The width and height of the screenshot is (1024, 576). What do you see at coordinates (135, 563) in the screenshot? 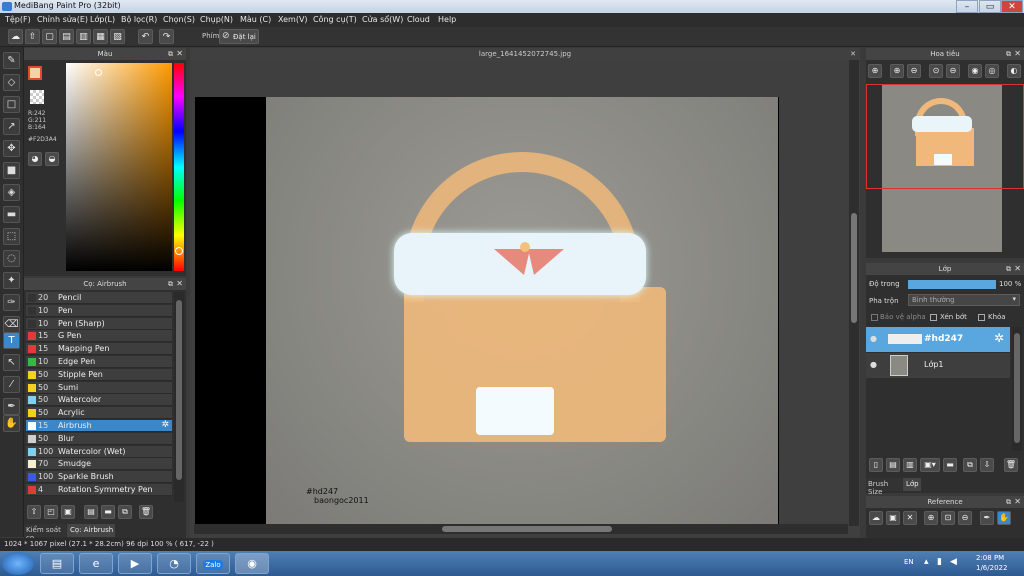
I see `media-player-icon: ▶` at bounding box center [135, 563].